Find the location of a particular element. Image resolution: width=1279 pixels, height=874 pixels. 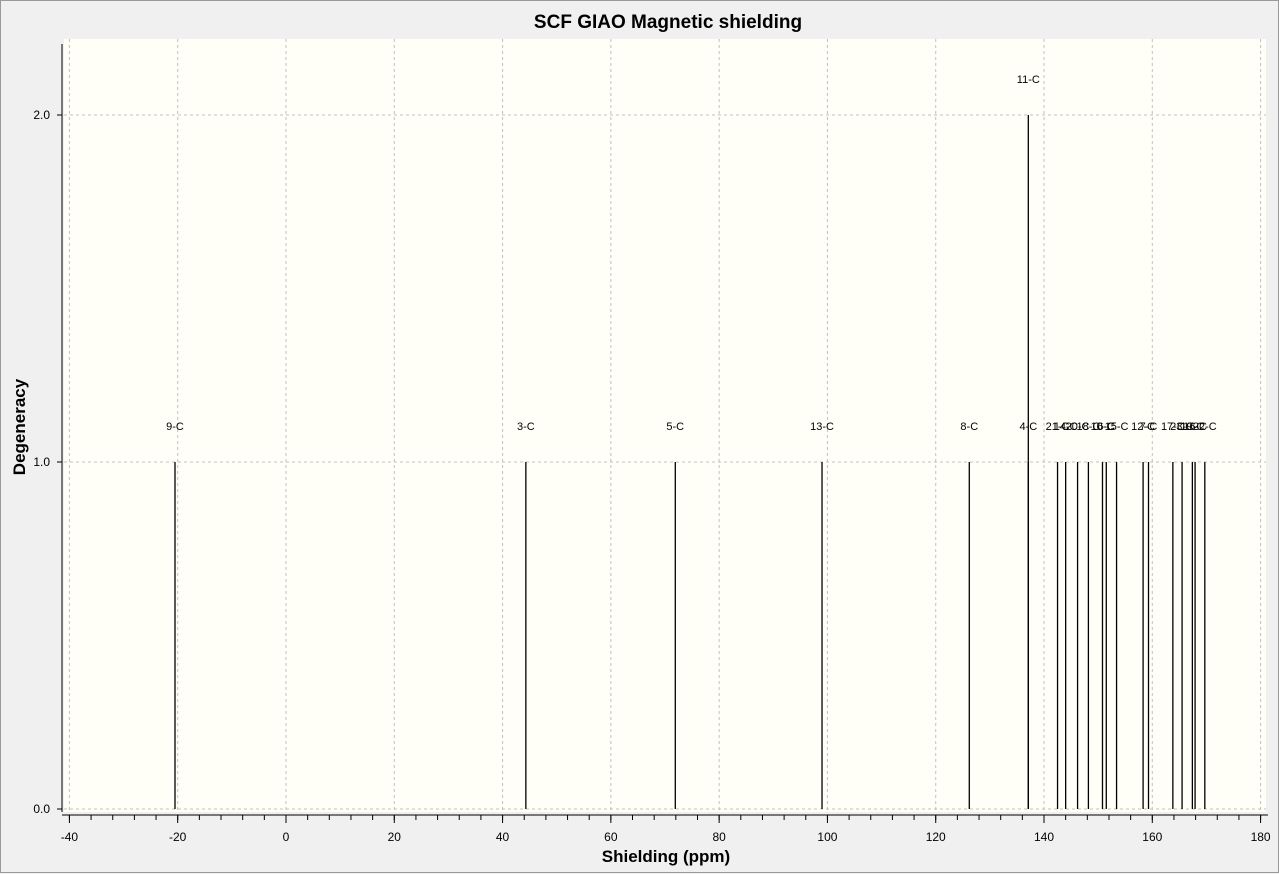

y-tick-label: 0.0 is located at coordinates (41, 809).